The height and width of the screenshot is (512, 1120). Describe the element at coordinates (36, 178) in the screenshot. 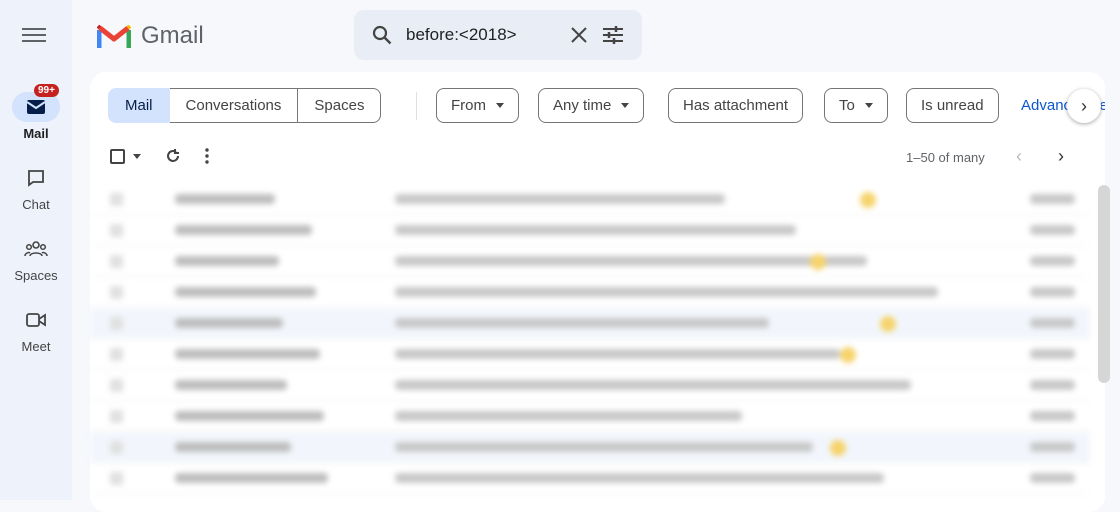

I see `chat-icon` at that location.